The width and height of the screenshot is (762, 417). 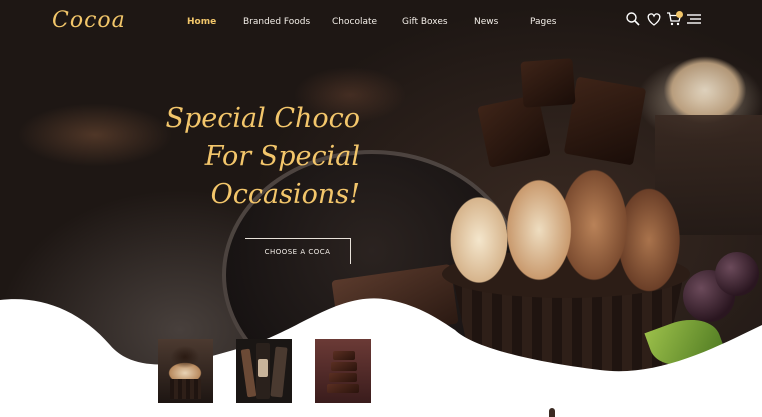 I want to click on nav-item-chocolate: Chocolate, so click(x=354, y=22).